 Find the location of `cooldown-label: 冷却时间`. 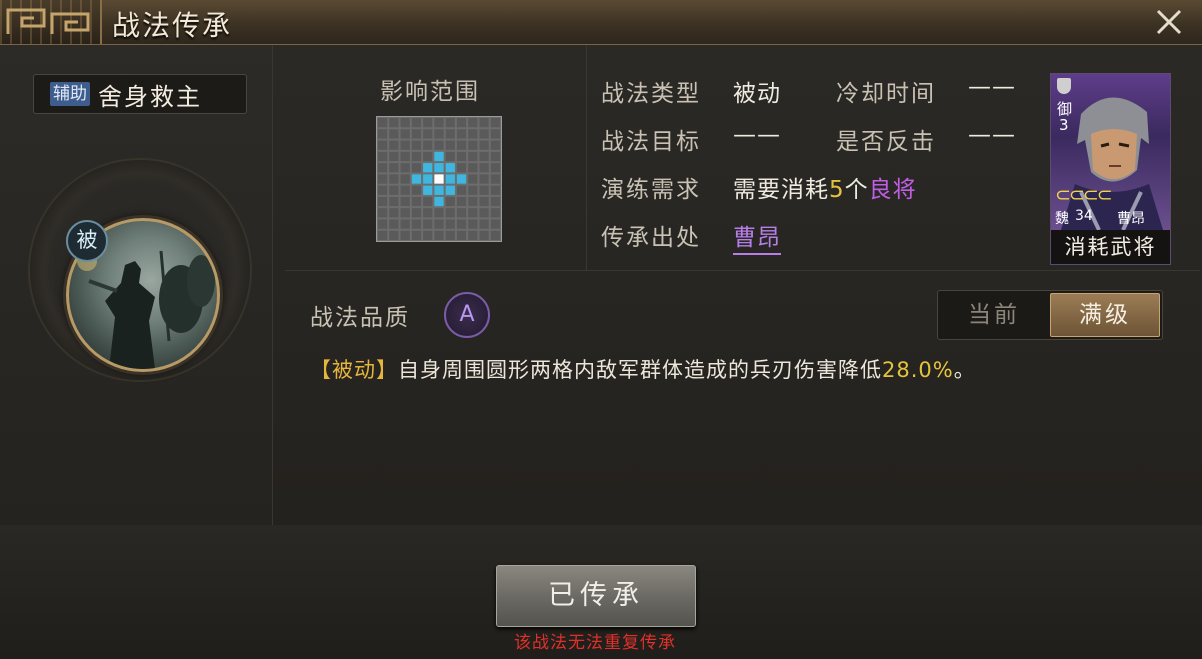

cooldown-label: 冷却时间 is located at coordinates (886, 94).